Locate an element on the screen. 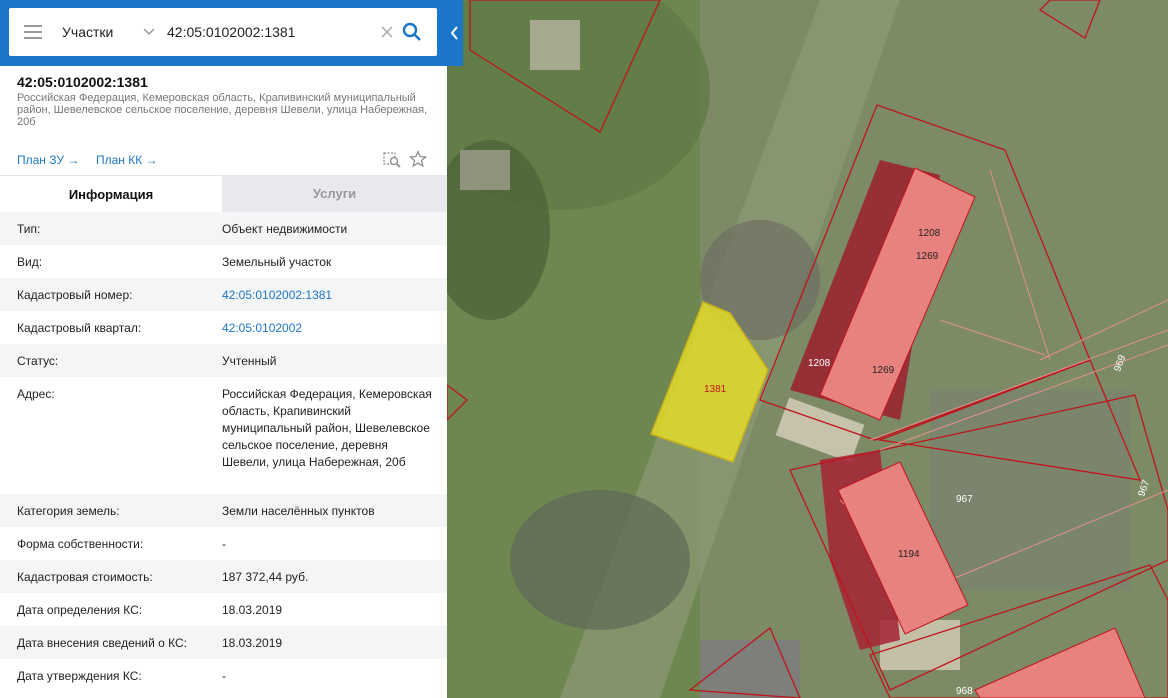 The width and height of the screenshot is (1168, 698). star-icon is located at coordinates (418, 159).